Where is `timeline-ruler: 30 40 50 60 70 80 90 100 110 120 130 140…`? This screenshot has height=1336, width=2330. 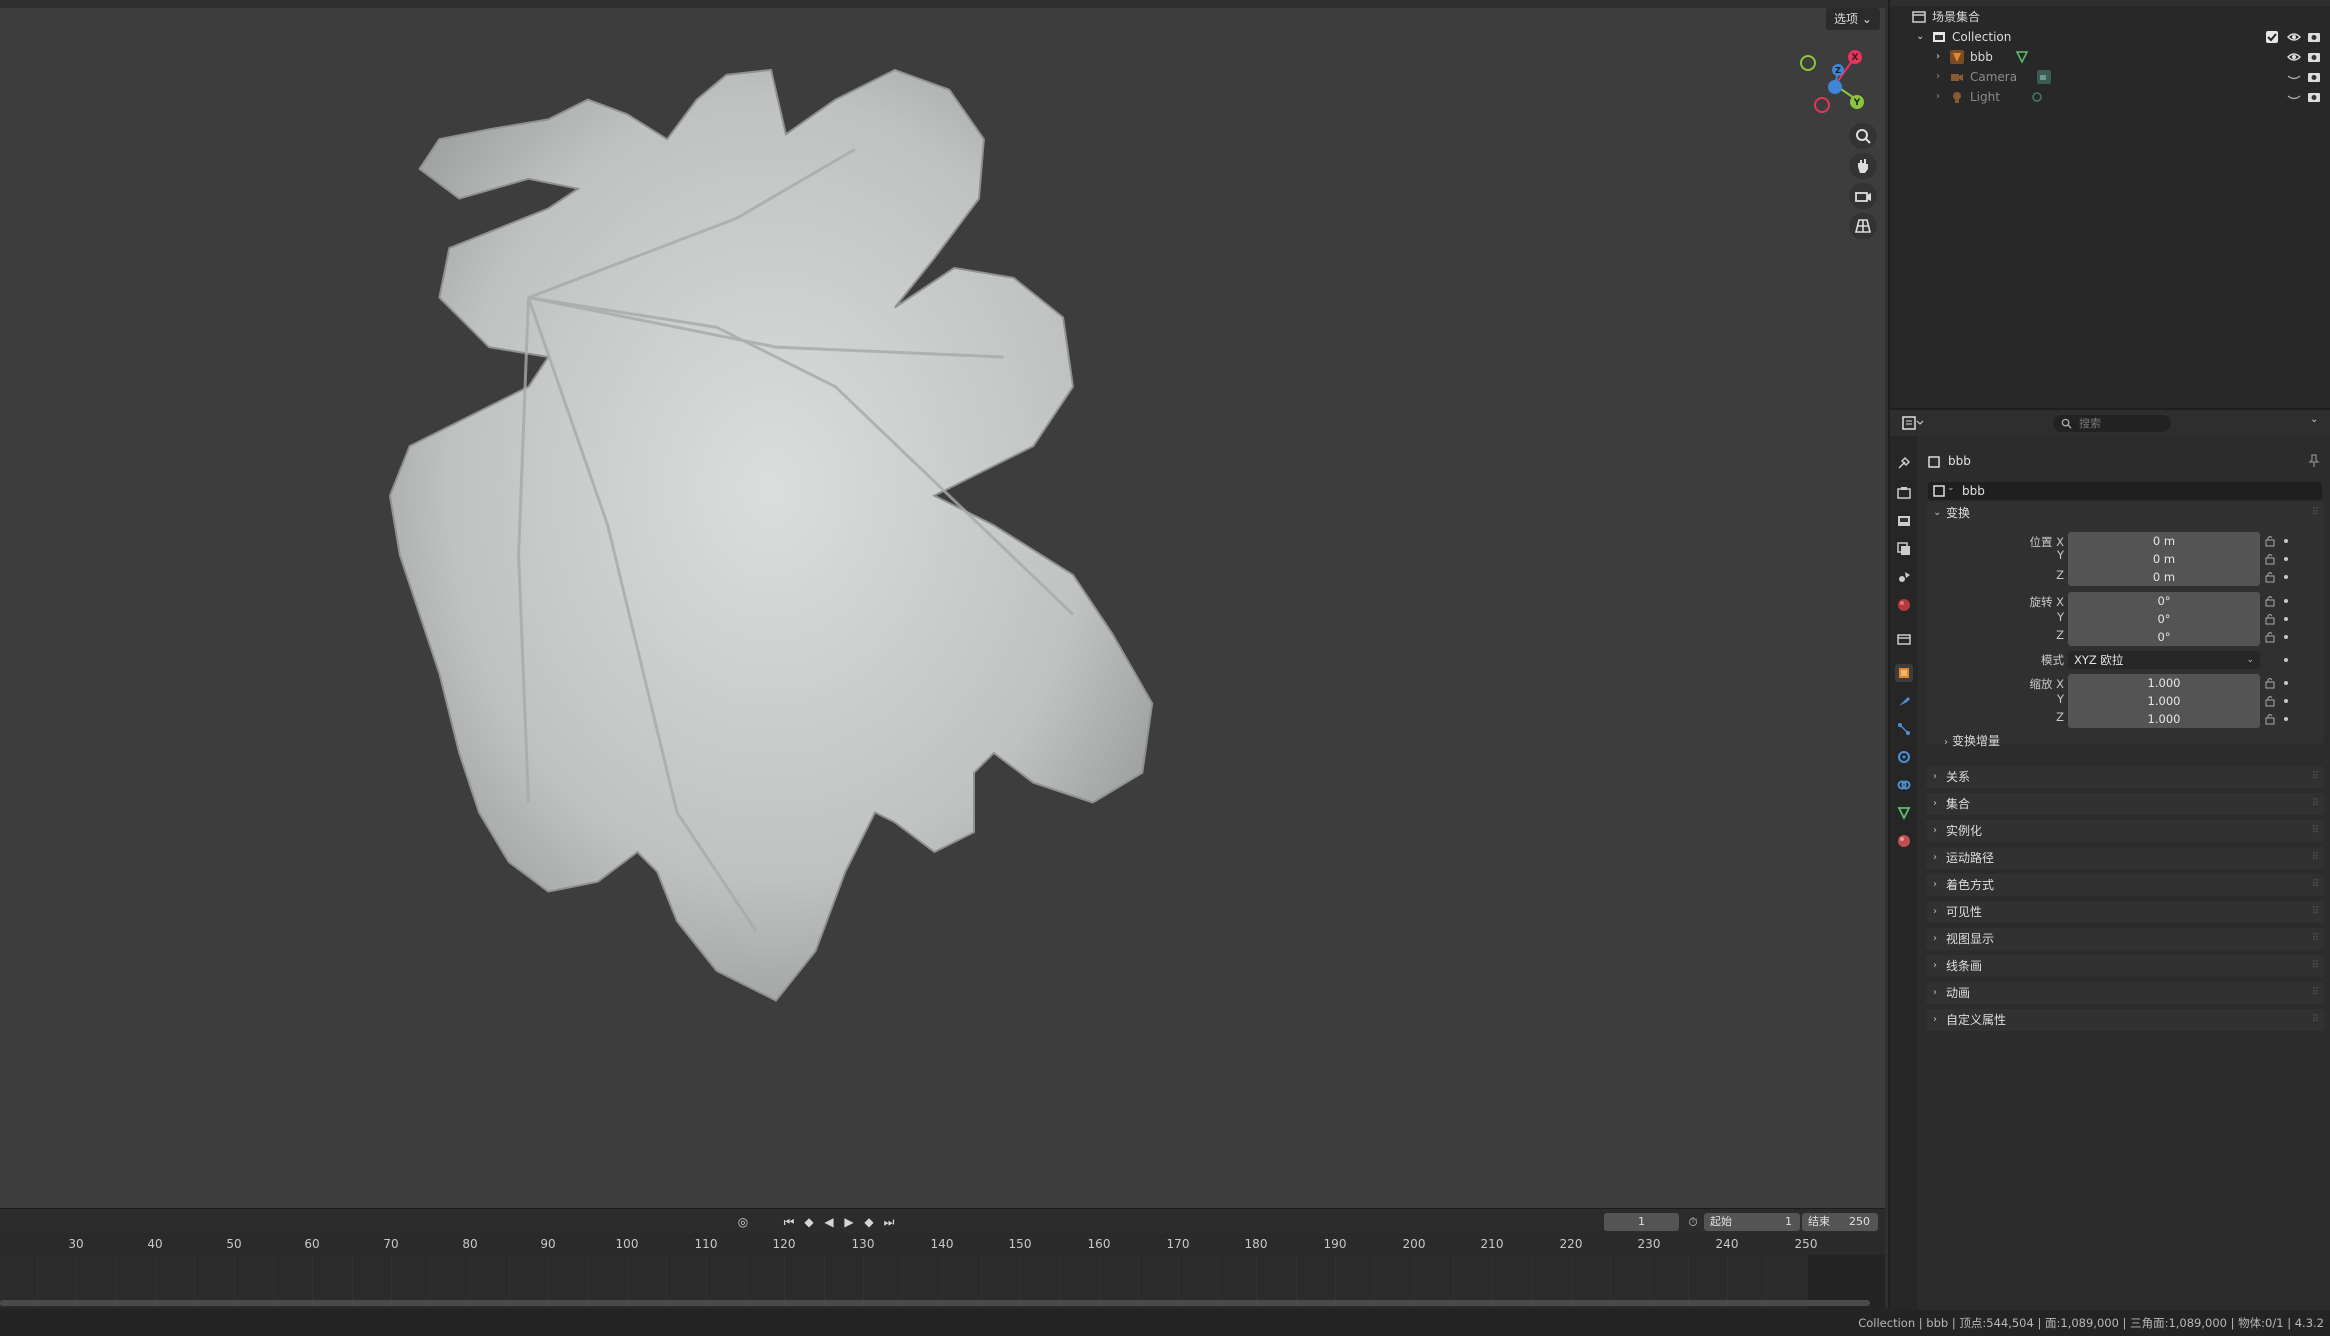
timeline-ruler: 30 40 50 60 70 80 90 100 110 120 130 140… is located at coordinates (942, 1244).